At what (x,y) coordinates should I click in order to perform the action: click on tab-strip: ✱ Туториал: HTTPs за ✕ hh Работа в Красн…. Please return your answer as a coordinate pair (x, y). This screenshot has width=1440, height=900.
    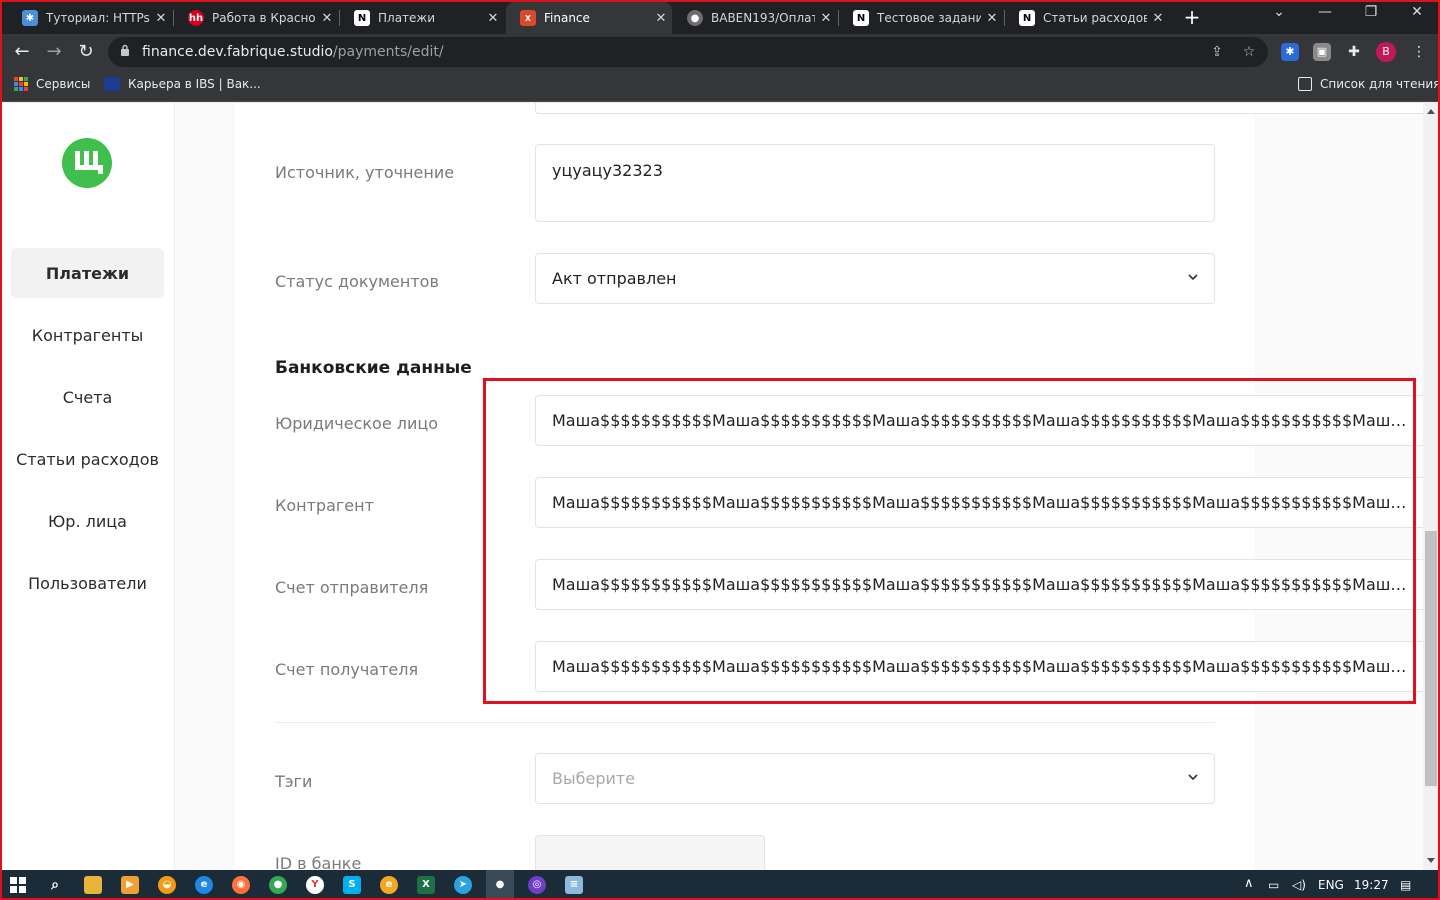
    Looking at the image, I should click on (720, 17).